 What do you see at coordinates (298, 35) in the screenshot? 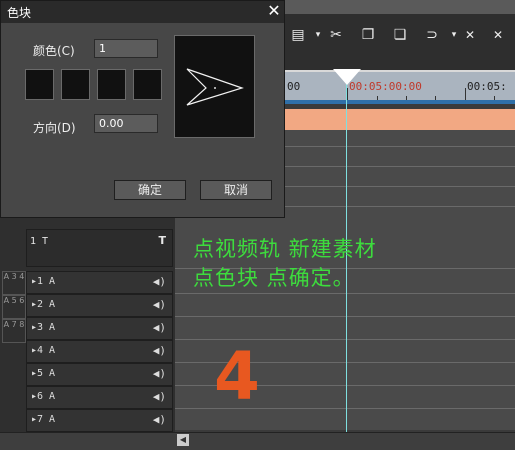
I see `save-icon: ▤` at bounding box center [298, 35].